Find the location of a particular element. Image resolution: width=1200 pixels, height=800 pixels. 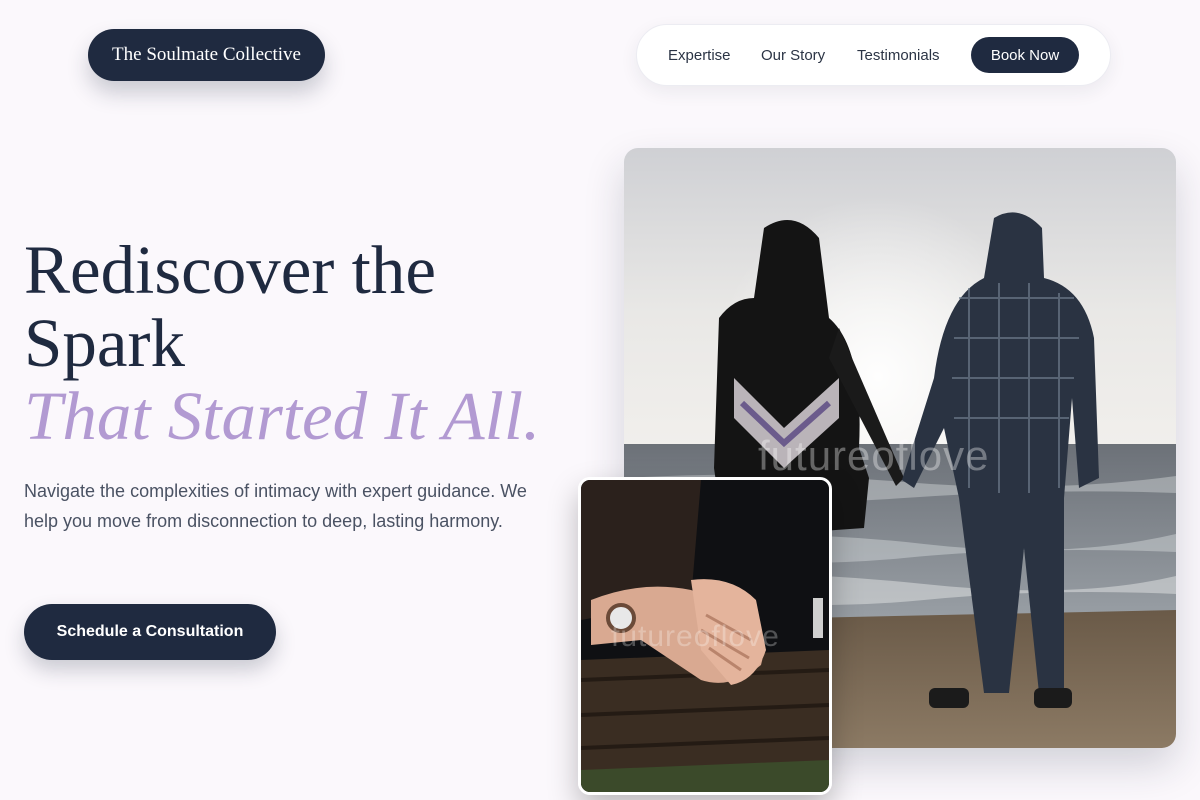

clasped-hands-photo: futureoflove is located at coordinates (705, 636).